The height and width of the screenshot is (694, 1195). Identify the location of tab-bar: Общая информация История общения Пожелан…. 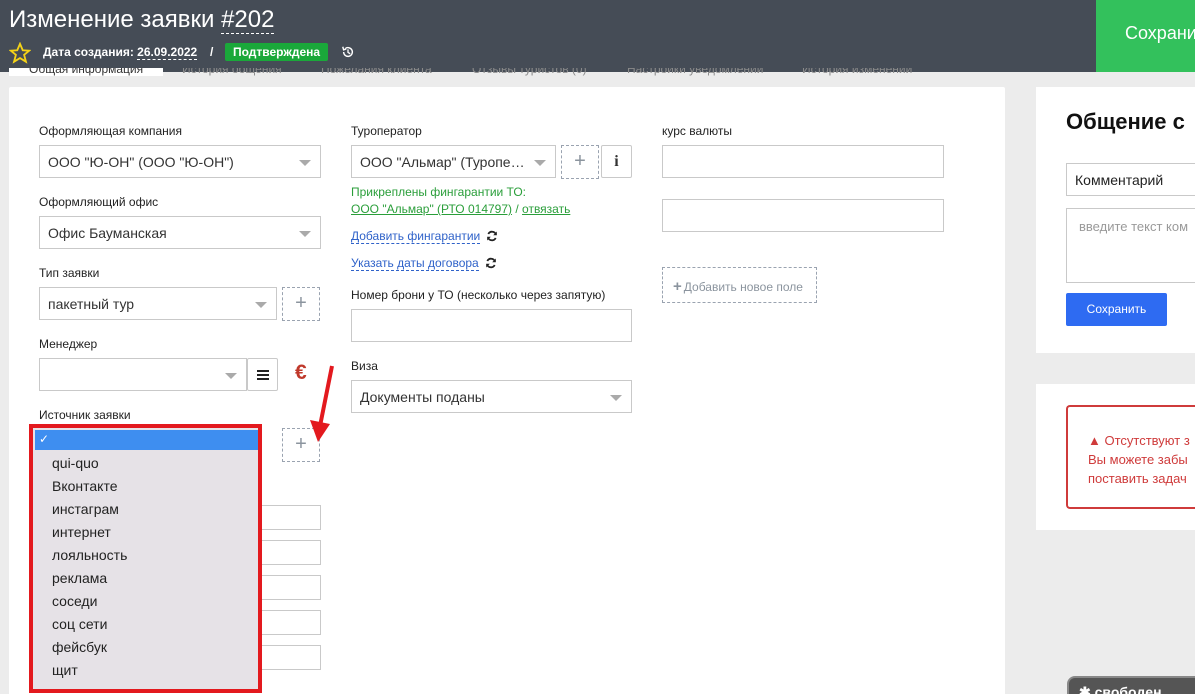
(507, 76).